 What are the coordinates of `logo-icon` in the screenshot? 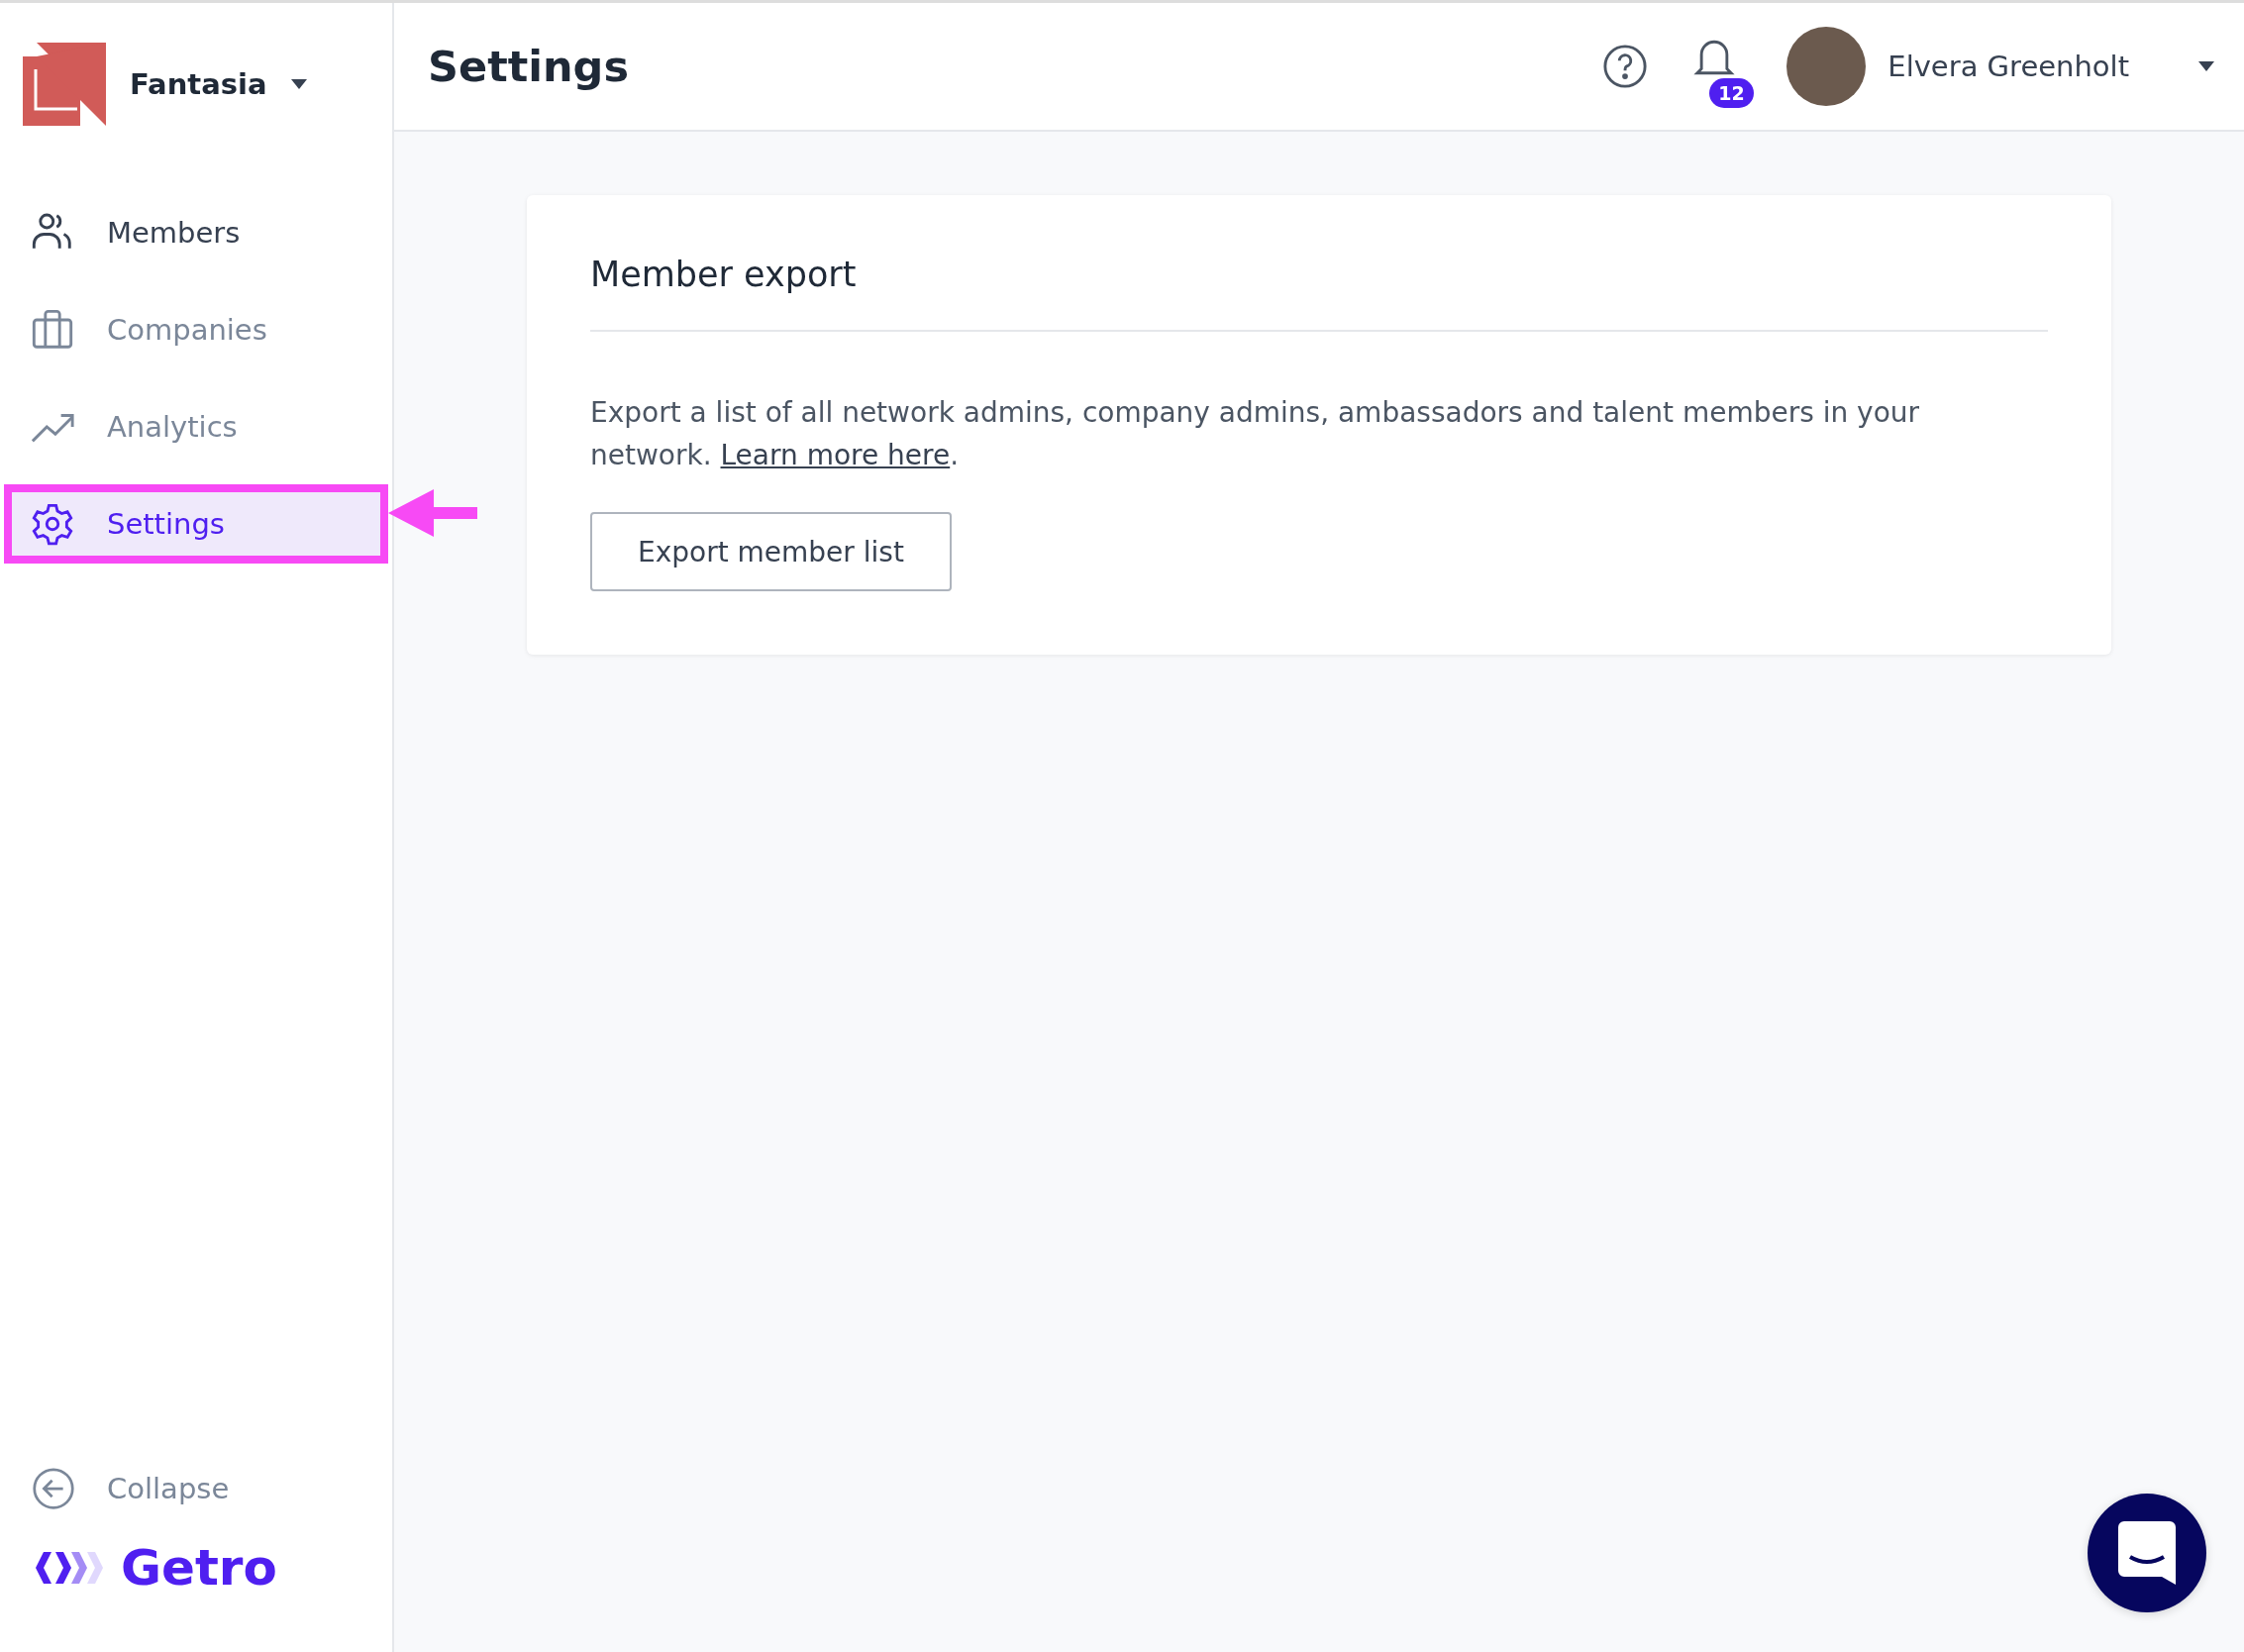 It's located at (64, 85).